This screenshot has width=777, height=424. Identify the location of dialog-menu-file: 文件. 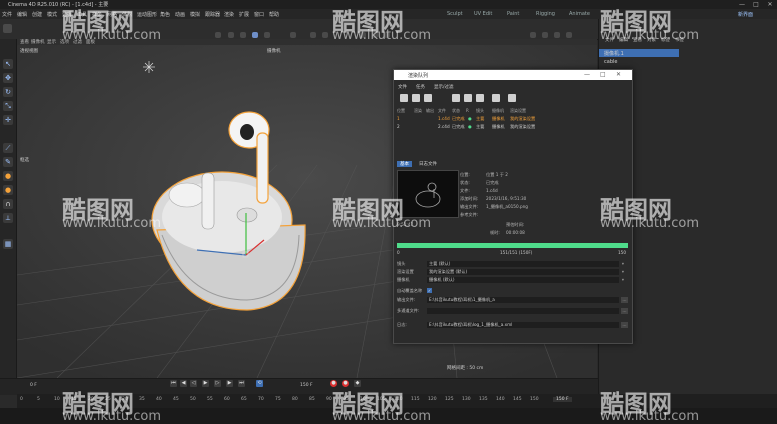
(402, 87).